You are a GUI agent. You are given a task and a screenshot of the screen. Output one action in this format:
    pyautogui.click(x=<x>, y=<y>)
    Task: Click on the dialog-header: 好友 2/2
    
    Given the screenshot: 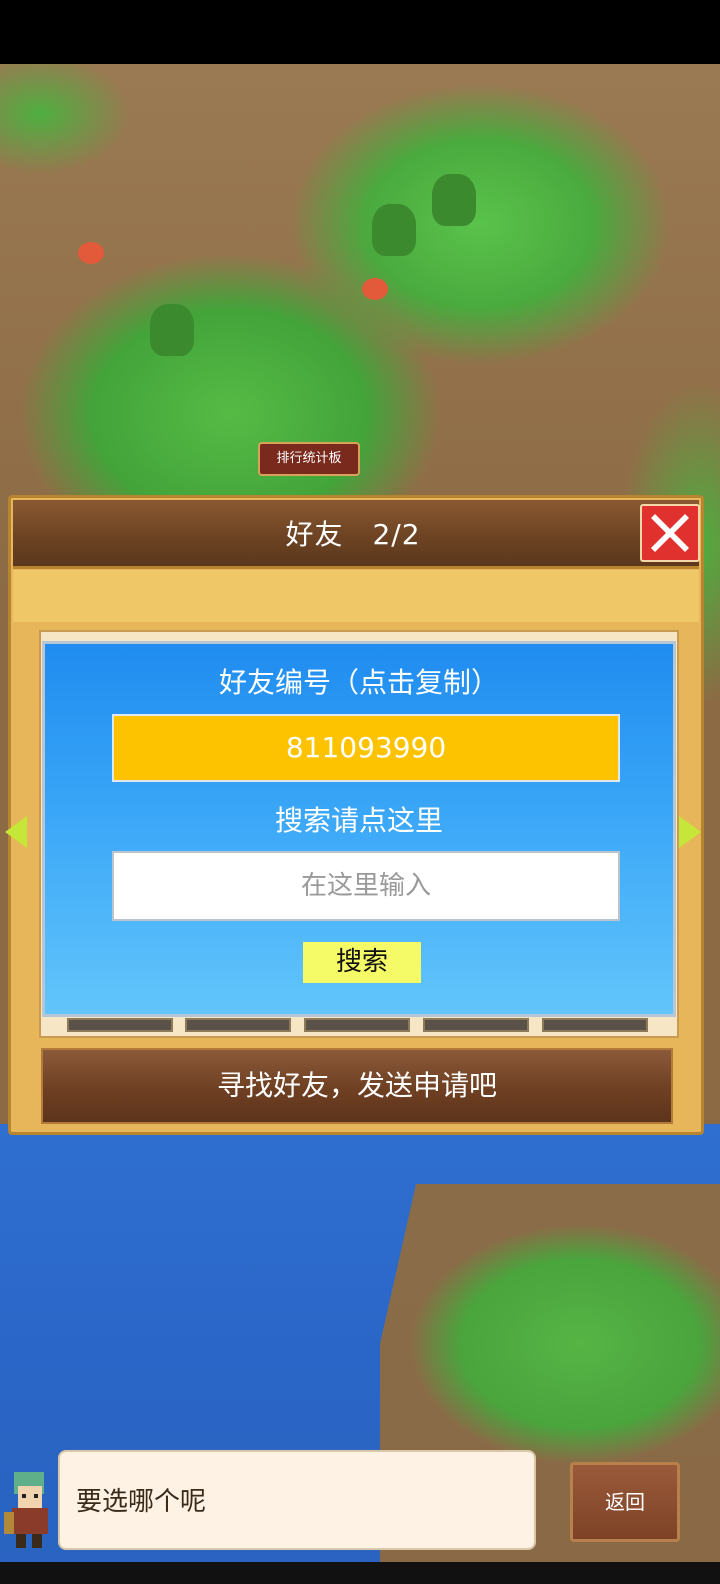 What is the action you would take?
    pyautogui.click(x=356, y=534)
    